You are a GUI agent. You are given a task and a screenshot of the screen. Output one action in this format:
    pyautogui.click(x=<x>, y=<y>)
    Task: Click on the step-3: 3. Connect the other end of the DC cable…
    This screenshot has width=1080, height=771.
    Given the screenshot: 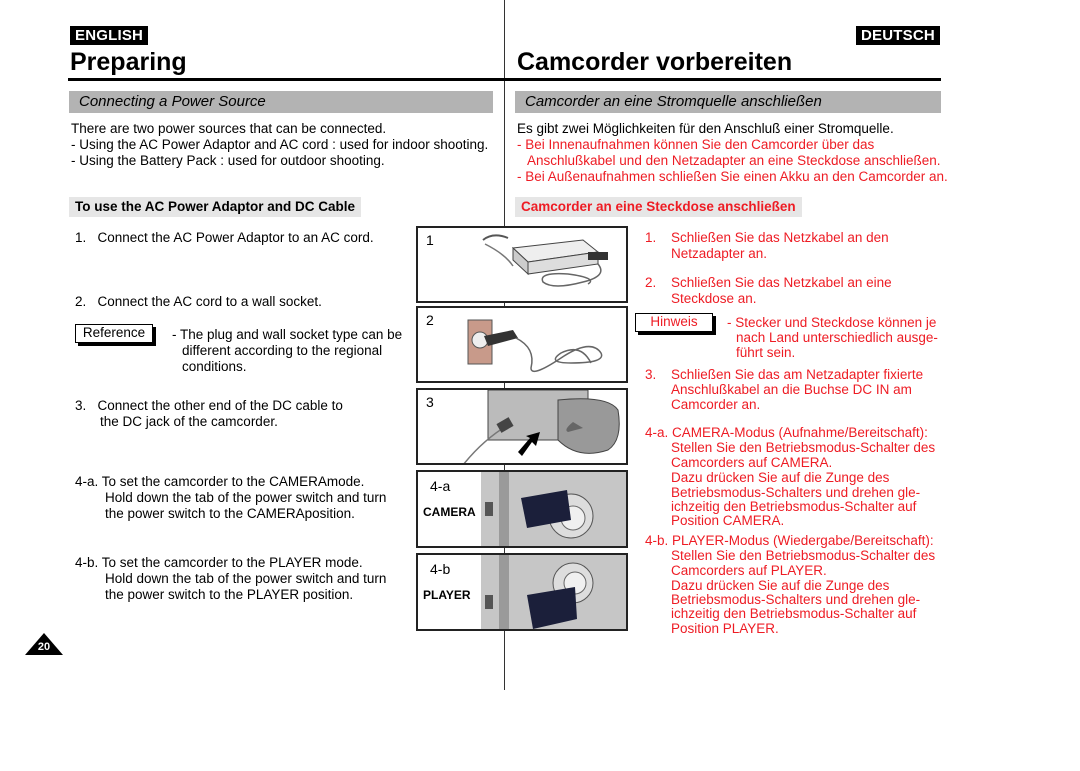 What is the action you would take?
    pyautogui.click(x=209, y=405)
    